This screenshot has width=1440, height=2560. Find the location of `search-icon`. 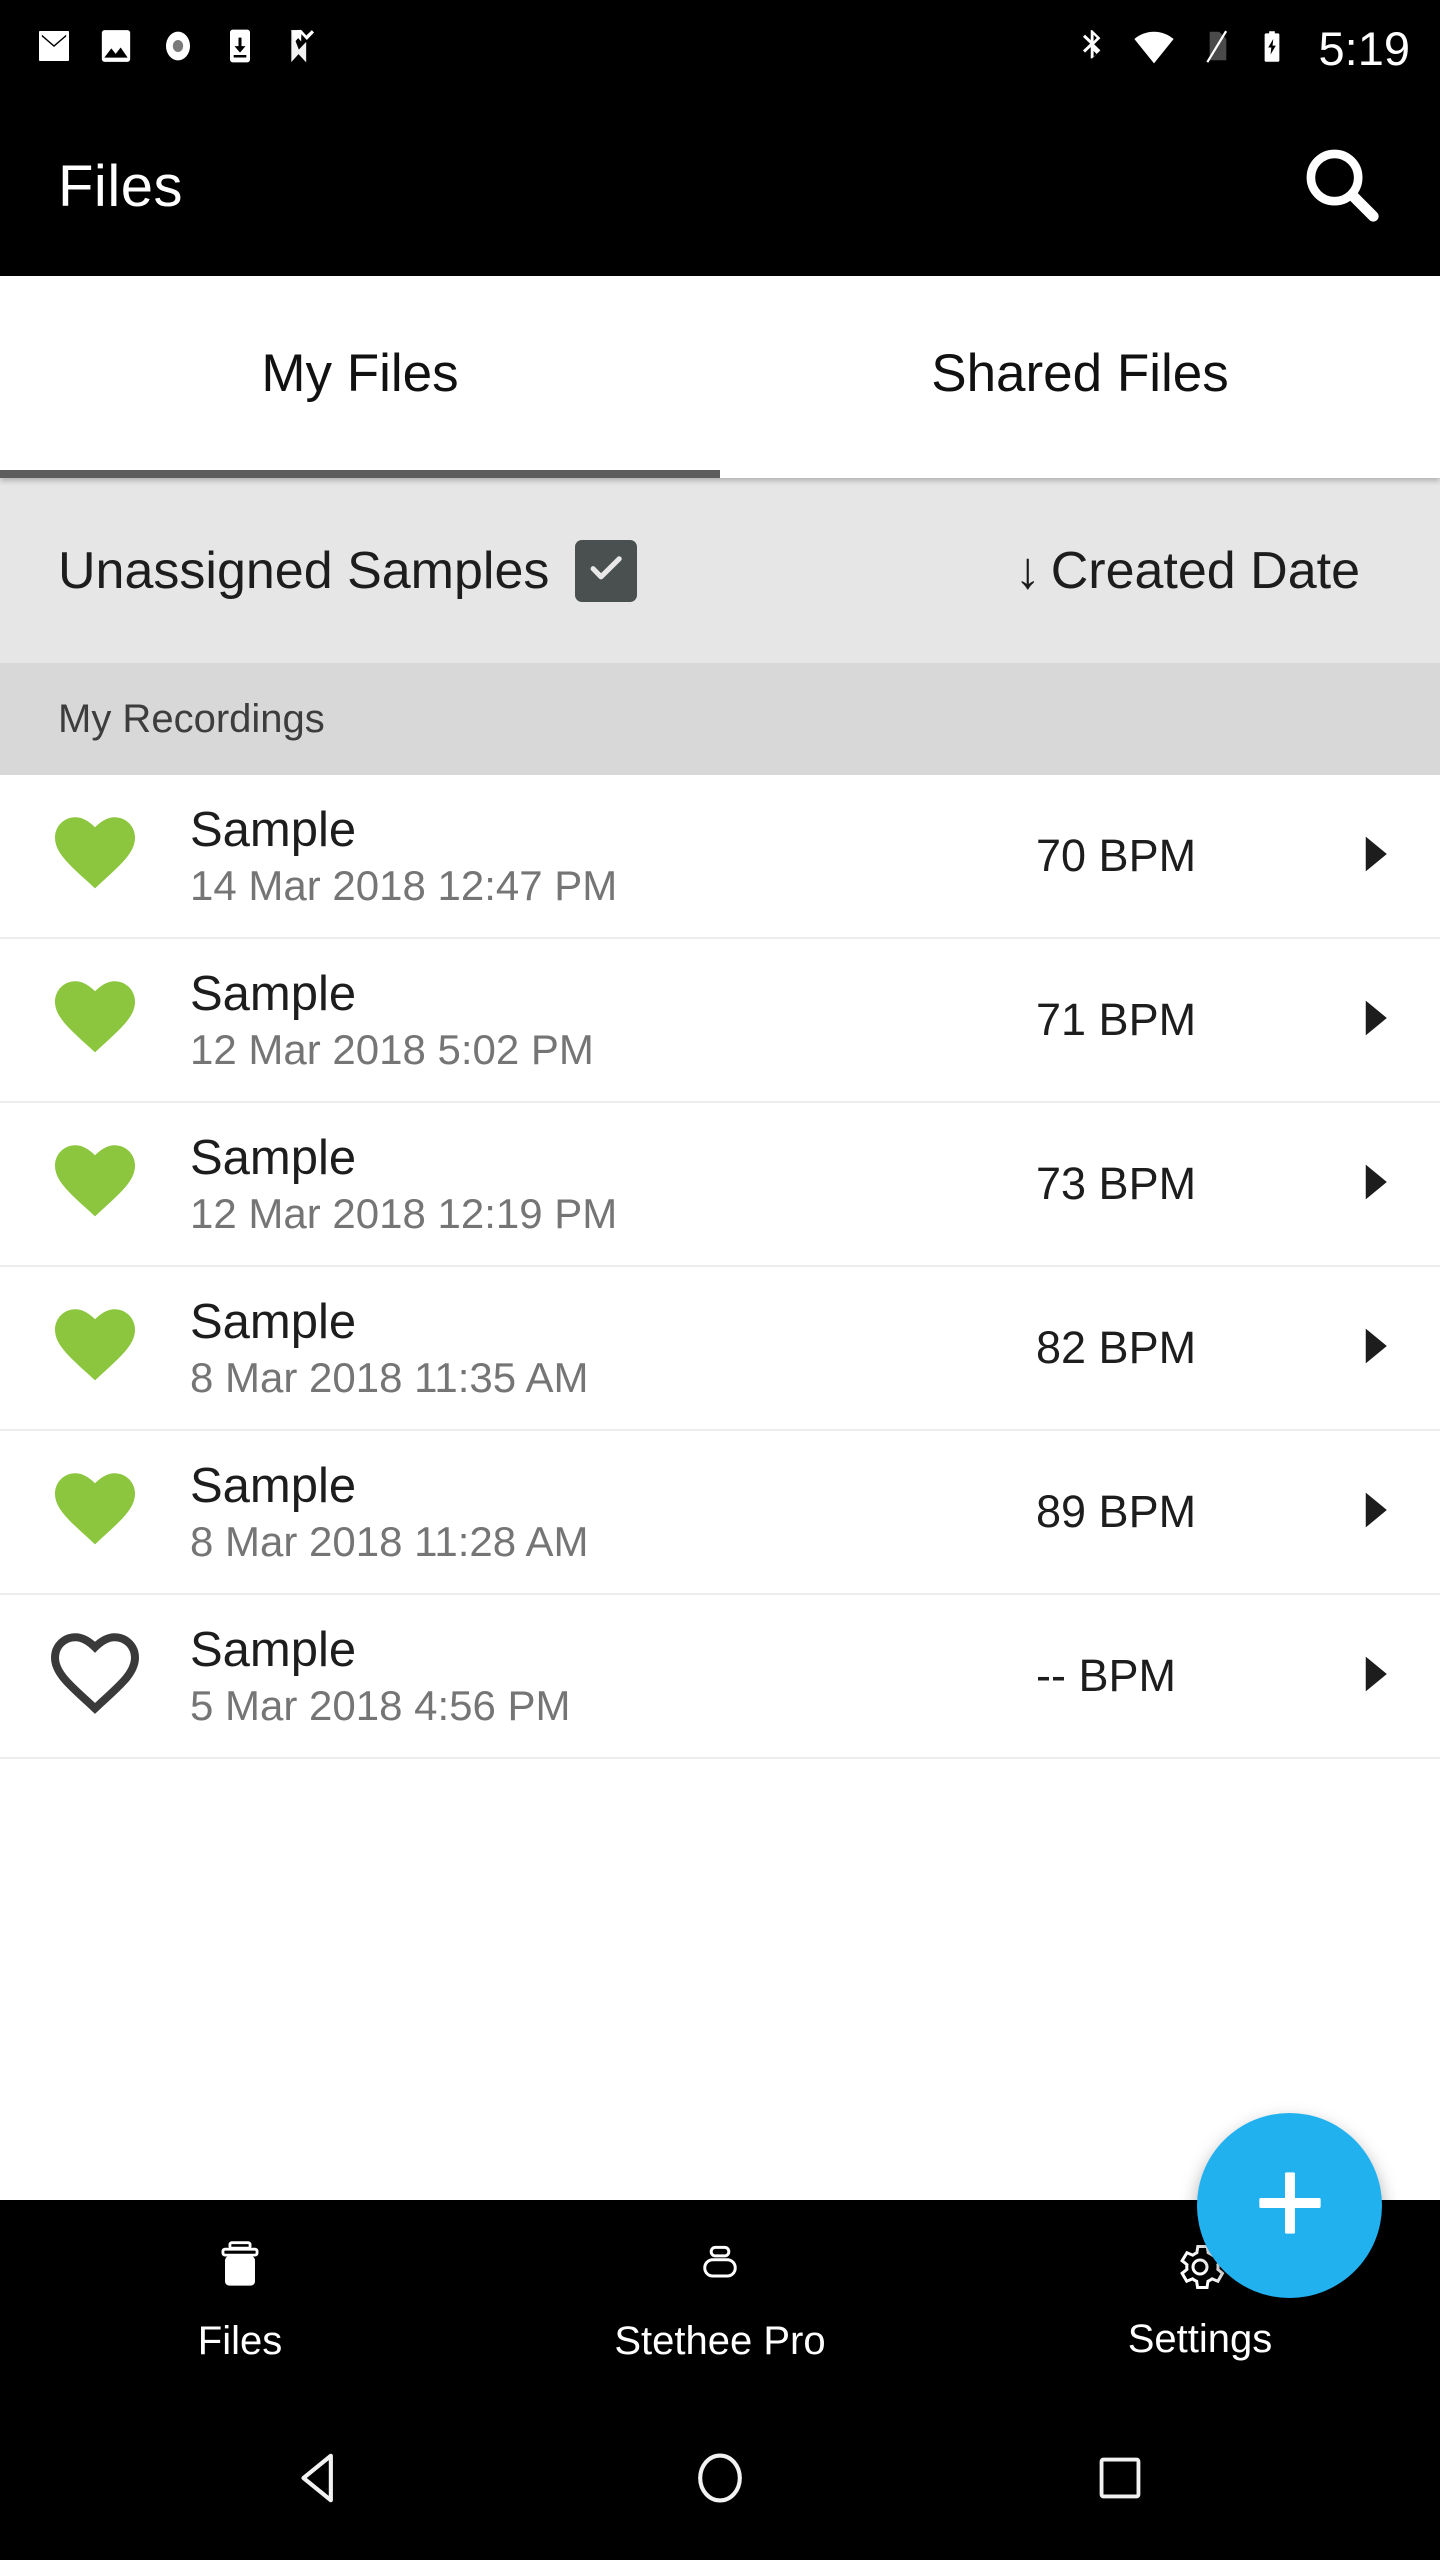

search-icon is located at coordinates (1341, 186).